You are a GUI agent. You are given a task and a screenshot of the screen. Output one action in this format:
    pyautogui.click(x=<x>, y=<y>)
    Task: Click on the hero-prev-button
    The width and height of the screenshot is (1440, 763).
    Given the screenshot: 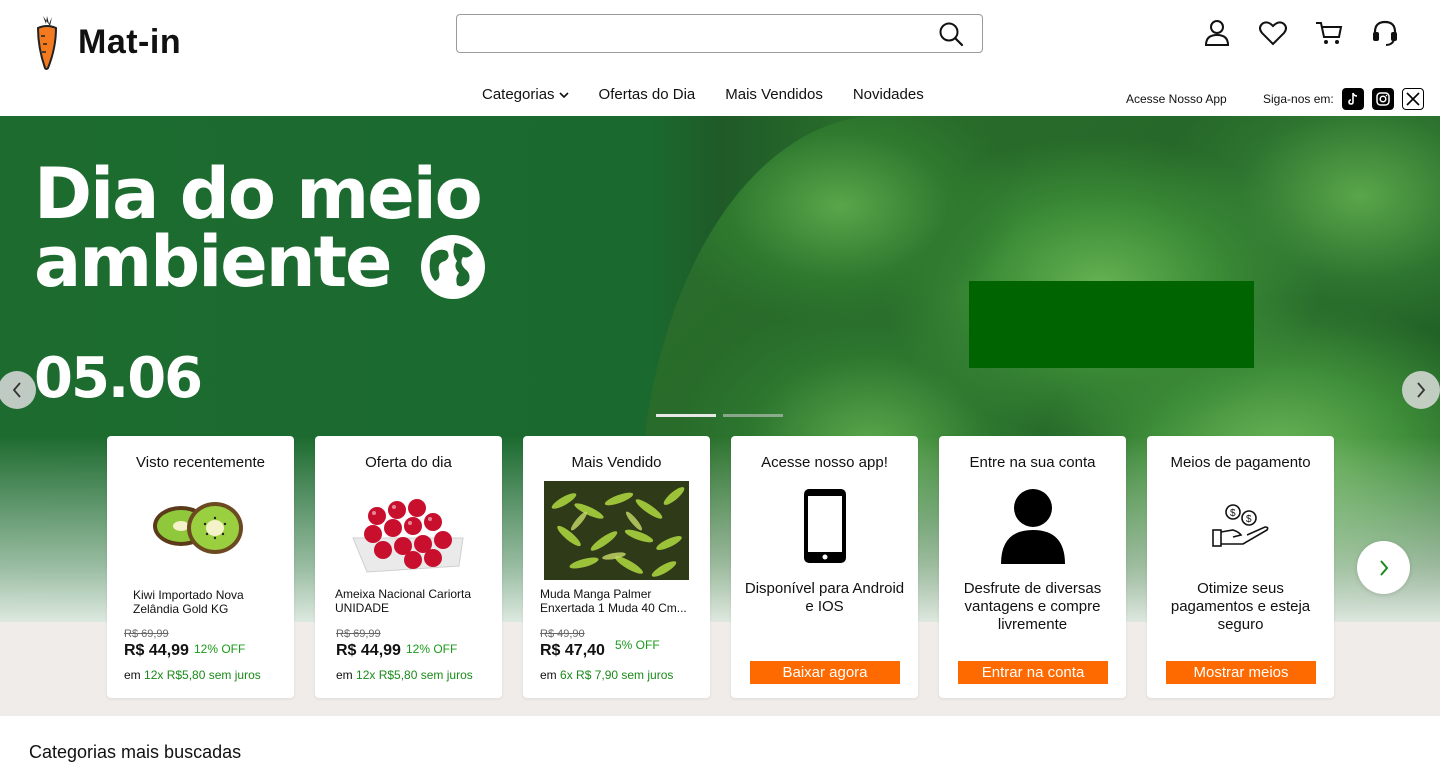 What is the action you would take?
    pyautogui.click(x=18, y=390)
    